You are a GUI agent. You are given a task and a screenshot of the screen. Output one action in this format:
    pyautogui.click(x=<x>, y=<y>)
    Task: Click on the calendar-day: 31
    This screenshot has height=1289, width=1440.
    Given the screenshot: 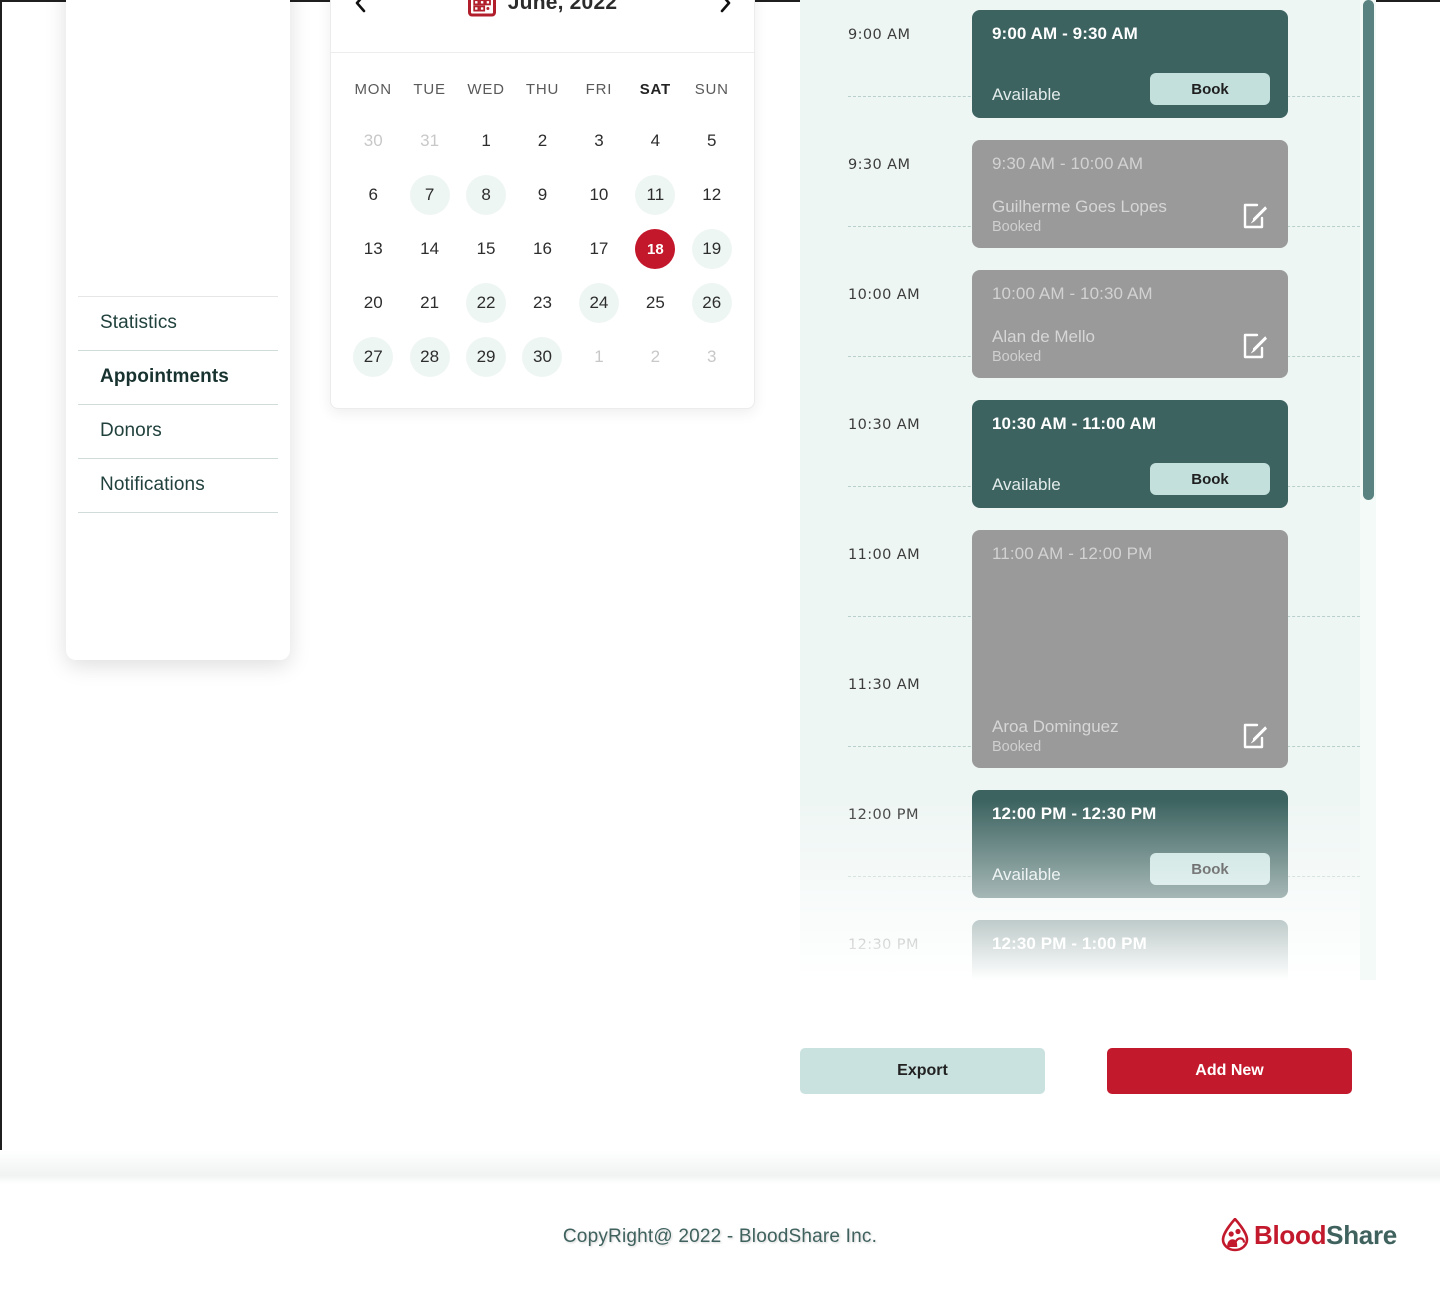 What is the action you would take?
    pyautogui.click(x=430, y=140)
    